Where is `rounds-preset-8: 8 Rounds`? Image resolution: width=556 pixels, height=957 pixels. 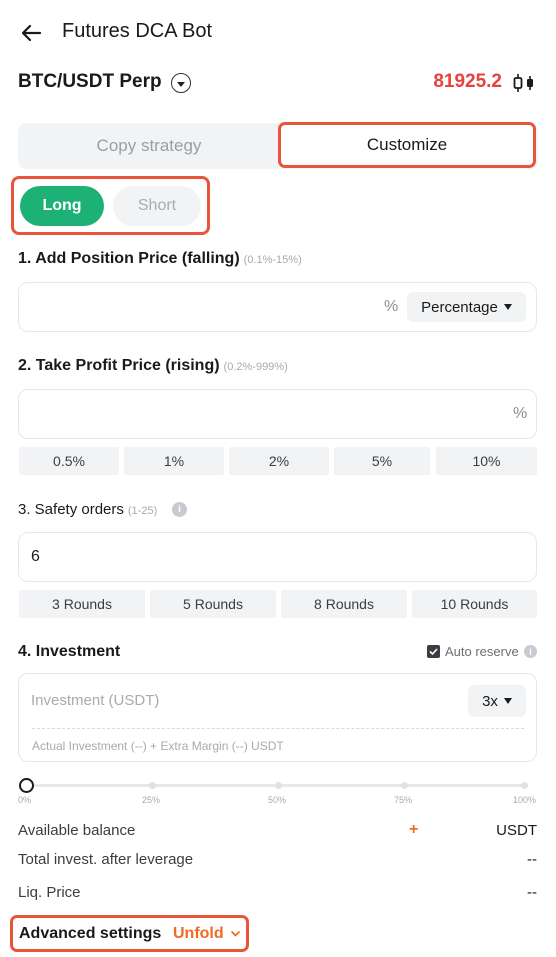
rounds-preset-8: 8 Rounds is located at coordinates (344, 604).